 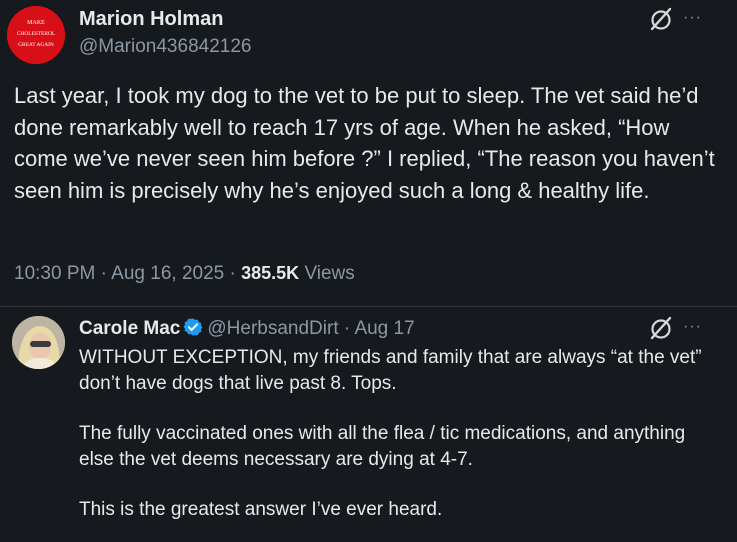 I want to click on avatar-line-3: GREAT AGAIN, so click(x=36, y=45).